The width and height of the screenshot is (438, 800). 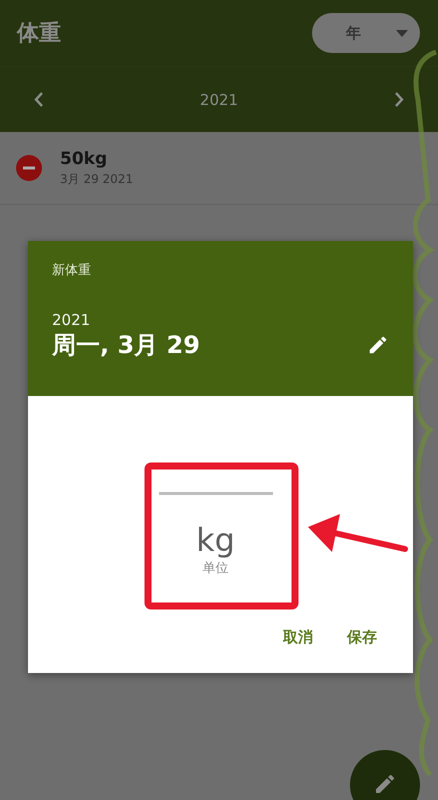 What do you see at coordinates (399, 99) in the screenshot?
I see `chevron-right-icon` at bounding box center [399, 99].